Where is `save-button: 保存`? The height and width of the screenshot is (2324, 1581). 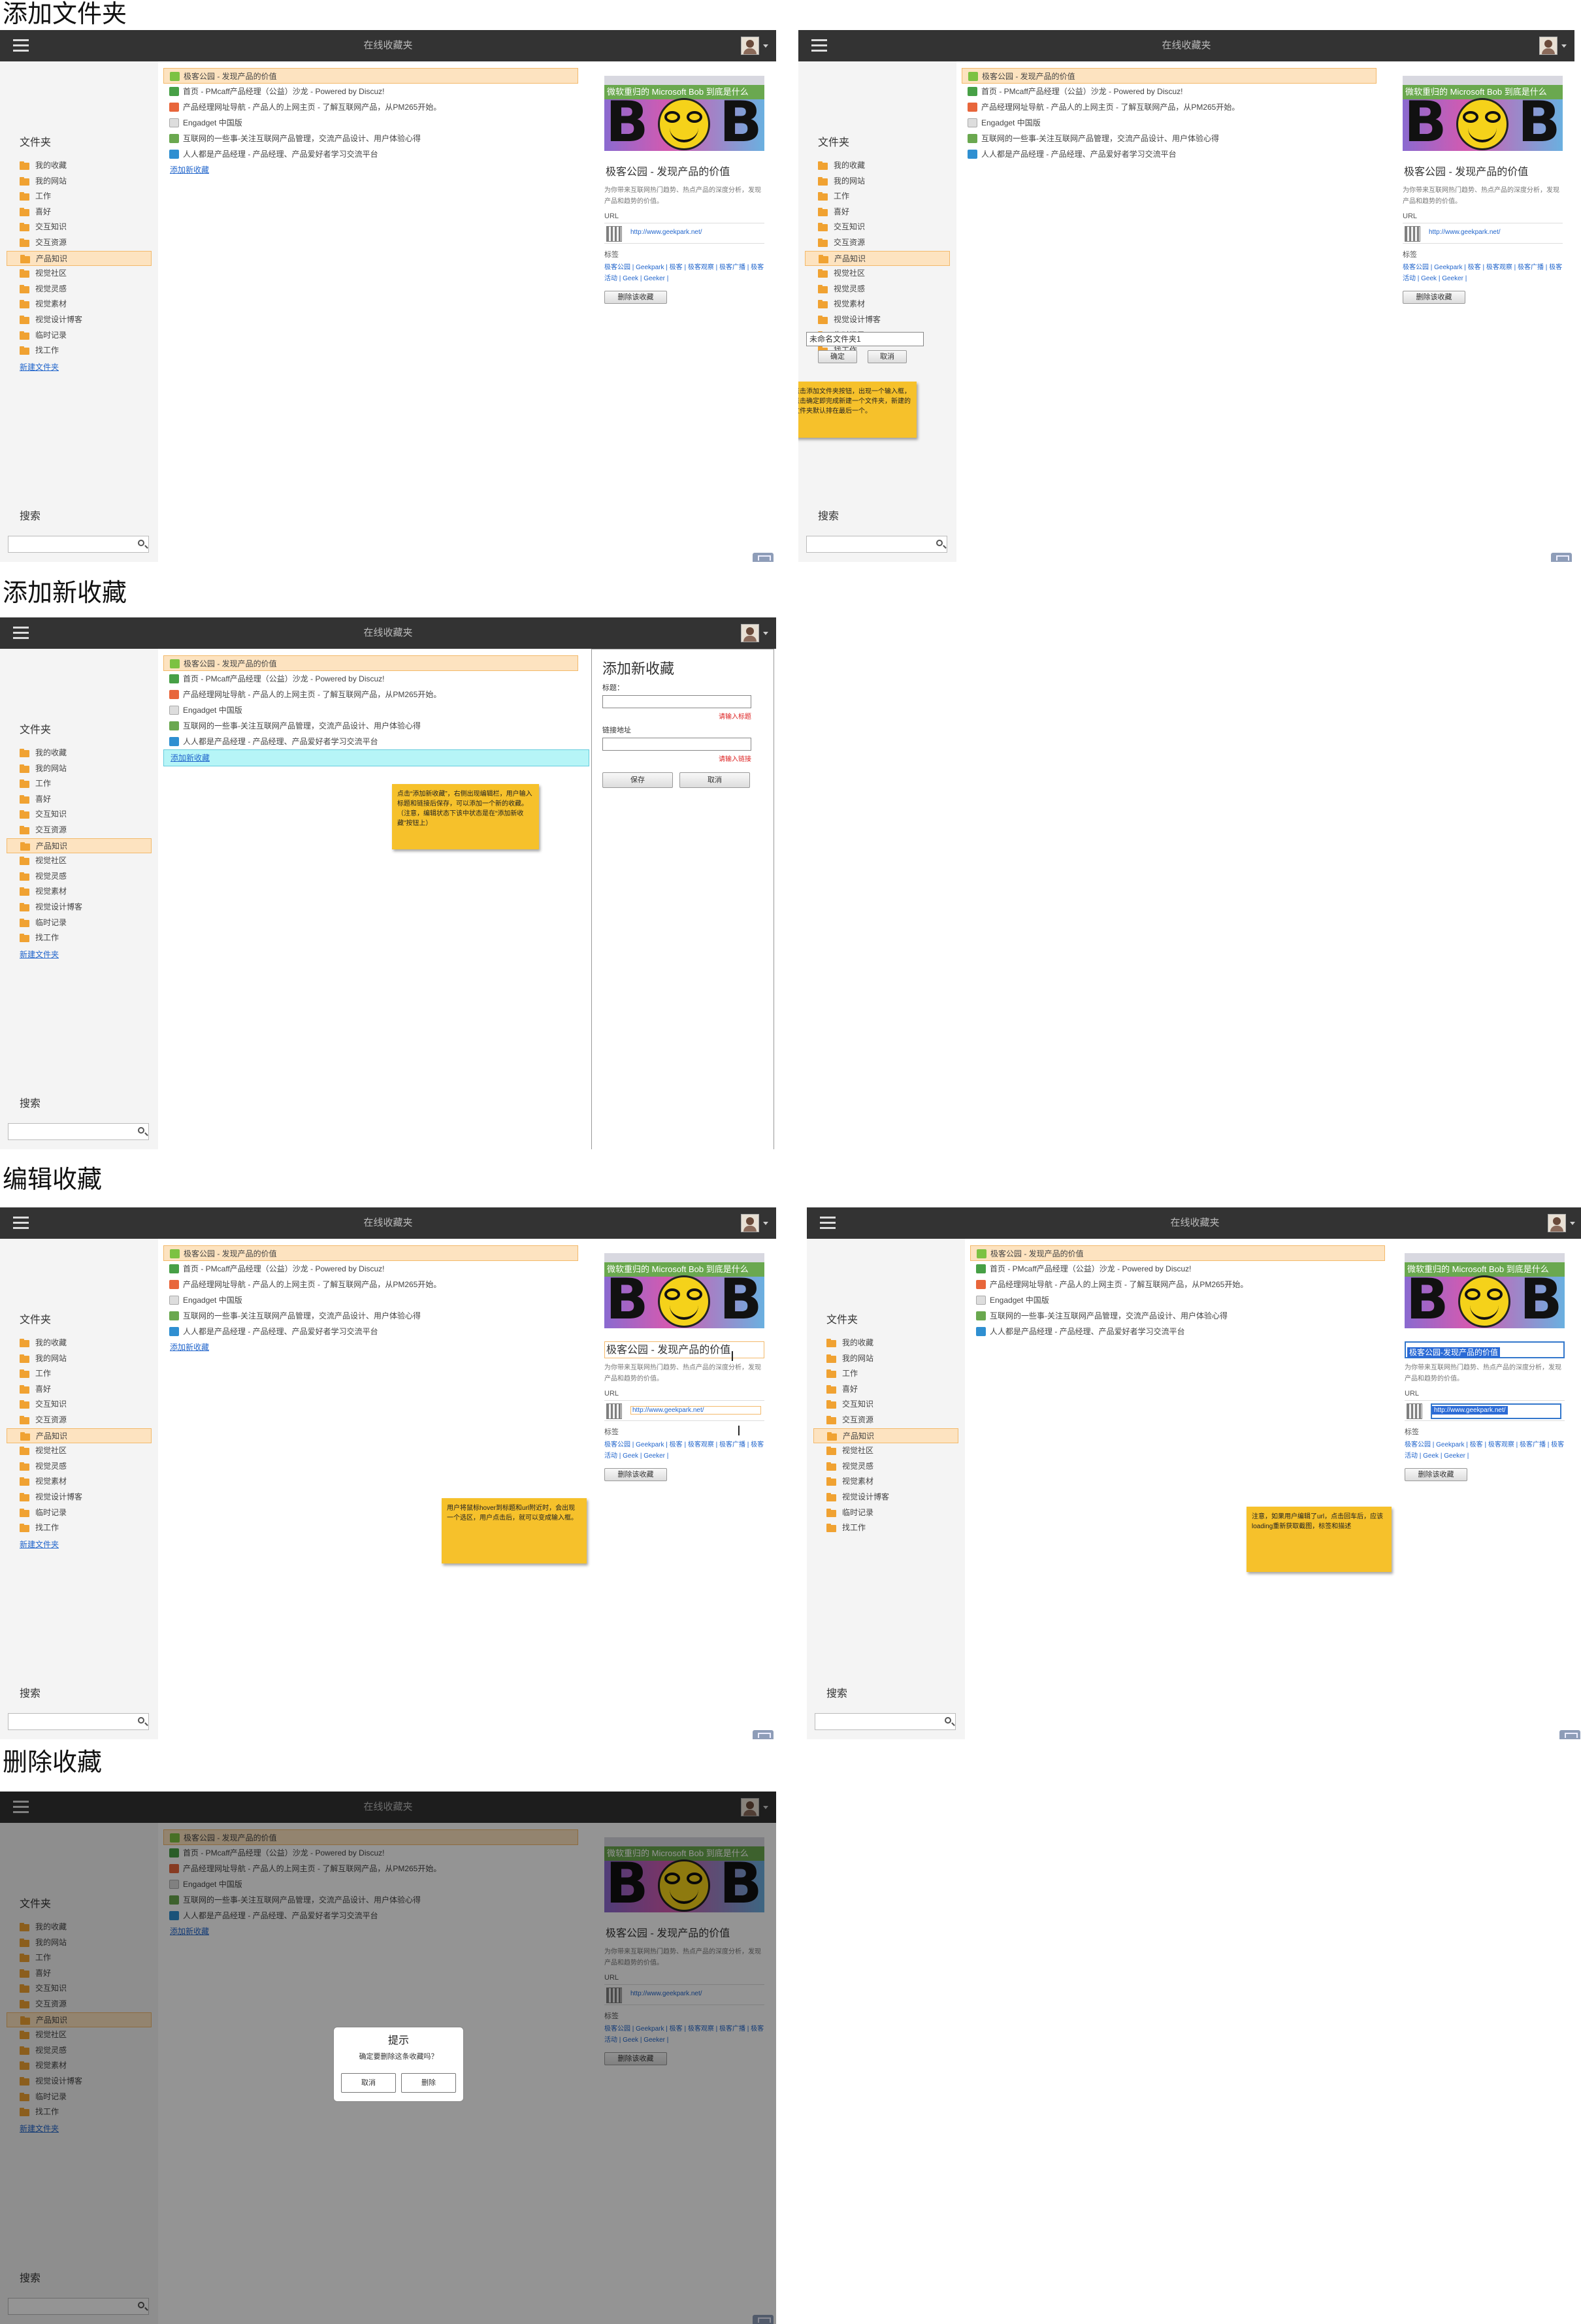
save-button: 保存 is located at coordinates (638, 780).